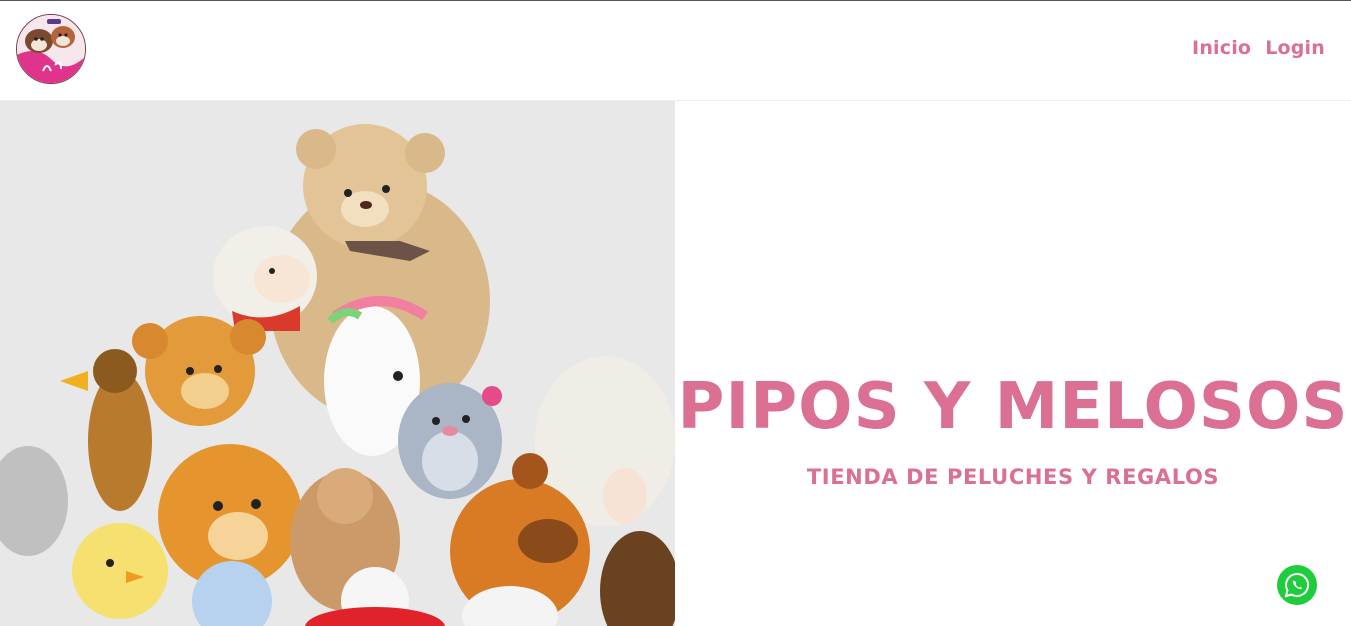 The height and width of the screenshot is (626, 1351). What do you see at coordinates (1295, 48) in the screenshot?
I see `nav-link-login: Login` at bounding box center [1295, 48].